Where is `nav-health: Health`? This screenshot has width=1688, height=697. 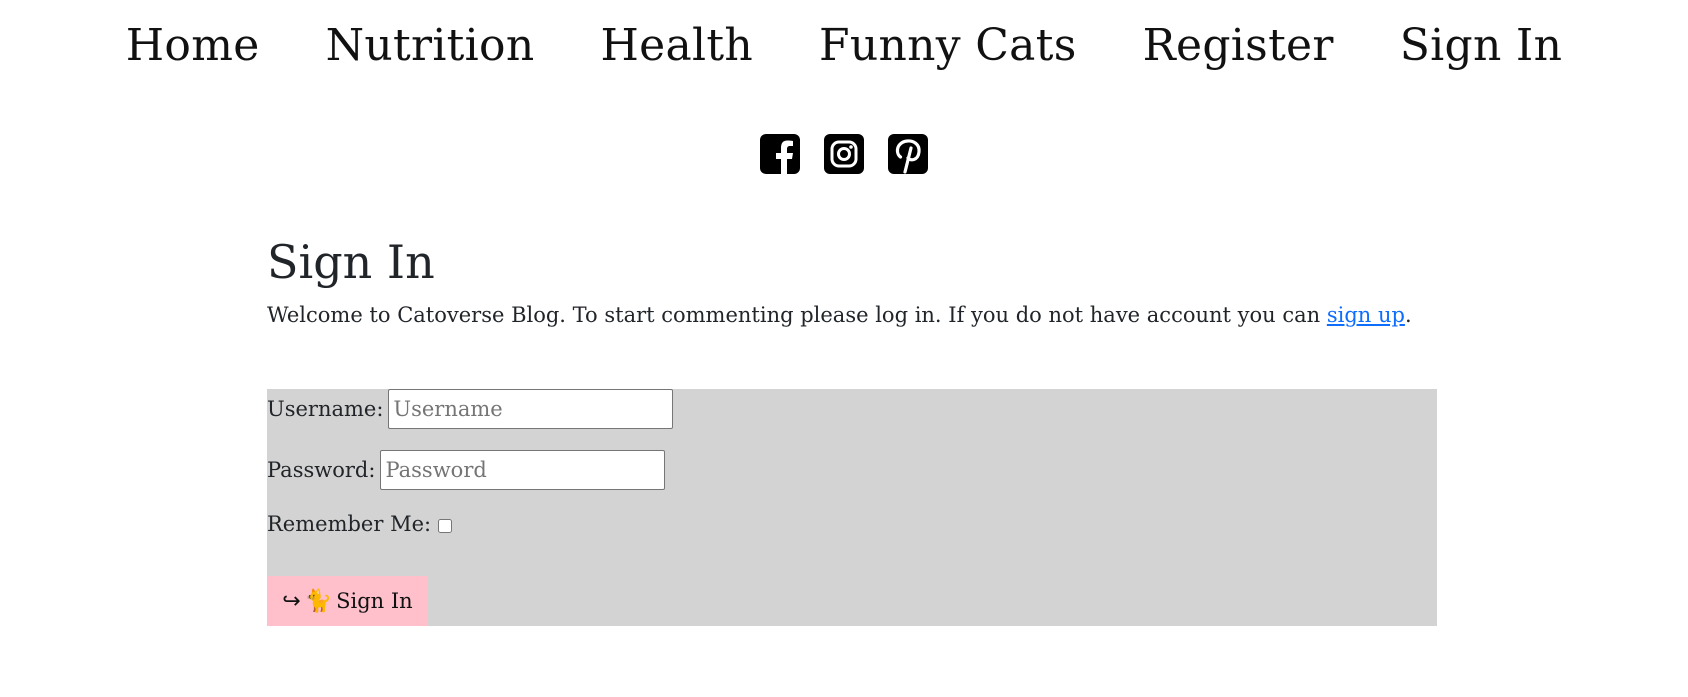 nav-health: Health is located at coordinates (676, 46).